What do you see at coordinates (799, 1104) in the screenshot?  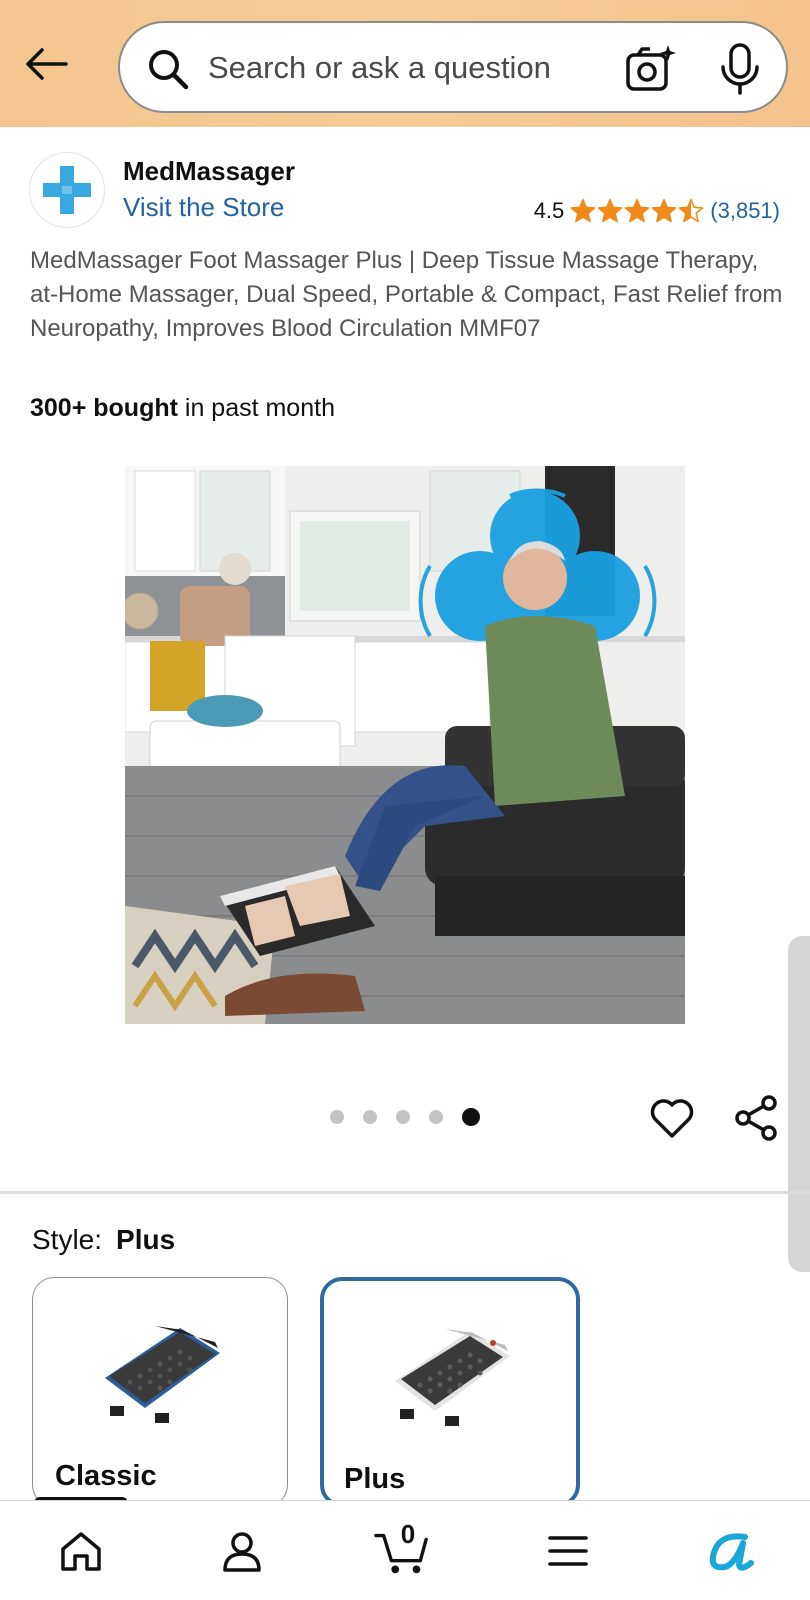 I see `scroll-handle` at bounding box center [799, 1104].